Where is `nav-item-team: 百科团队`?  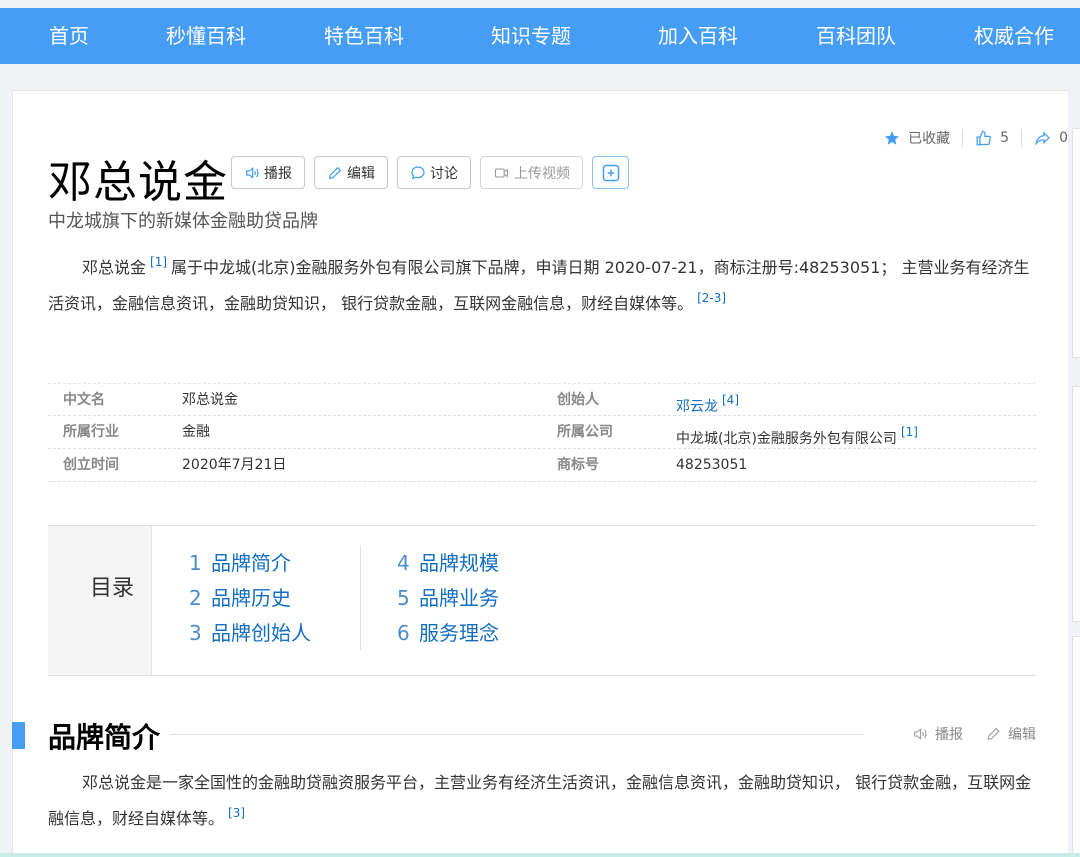 nav-item-team: 百科团队 is located at coordinates (856, 36).